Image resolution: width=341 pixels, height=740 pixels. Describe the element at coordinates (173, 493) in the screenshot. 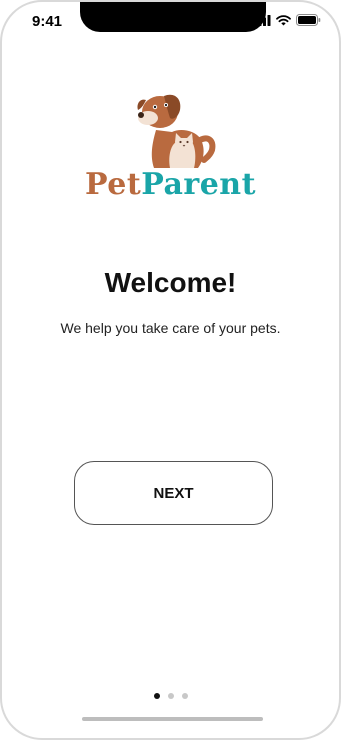

I see `next-button: NEXT` at that location.